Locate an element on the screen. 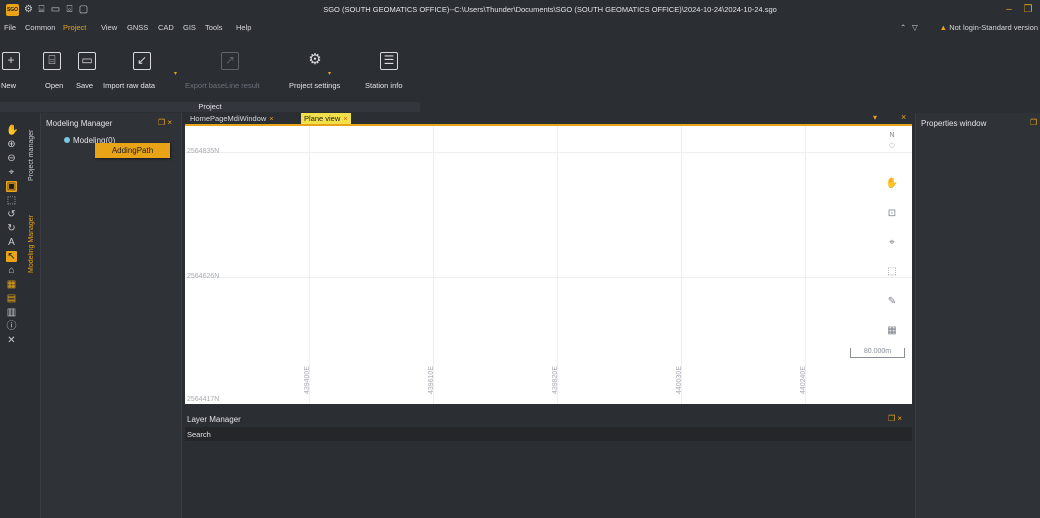 This screenshot has height=518, width=1040. document-icon: ☰ is located at coordinates (389, 61).